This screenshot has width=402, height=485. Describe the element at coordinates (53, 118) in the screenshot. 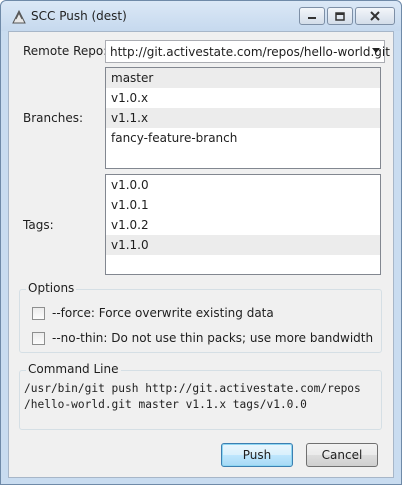

I see `branches-label: Branches:` at that location.